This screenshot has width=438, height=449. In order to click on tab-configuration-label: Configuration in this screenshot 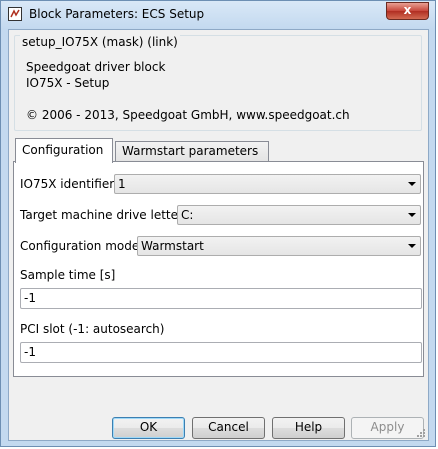, I will do `click(63, 150)`.